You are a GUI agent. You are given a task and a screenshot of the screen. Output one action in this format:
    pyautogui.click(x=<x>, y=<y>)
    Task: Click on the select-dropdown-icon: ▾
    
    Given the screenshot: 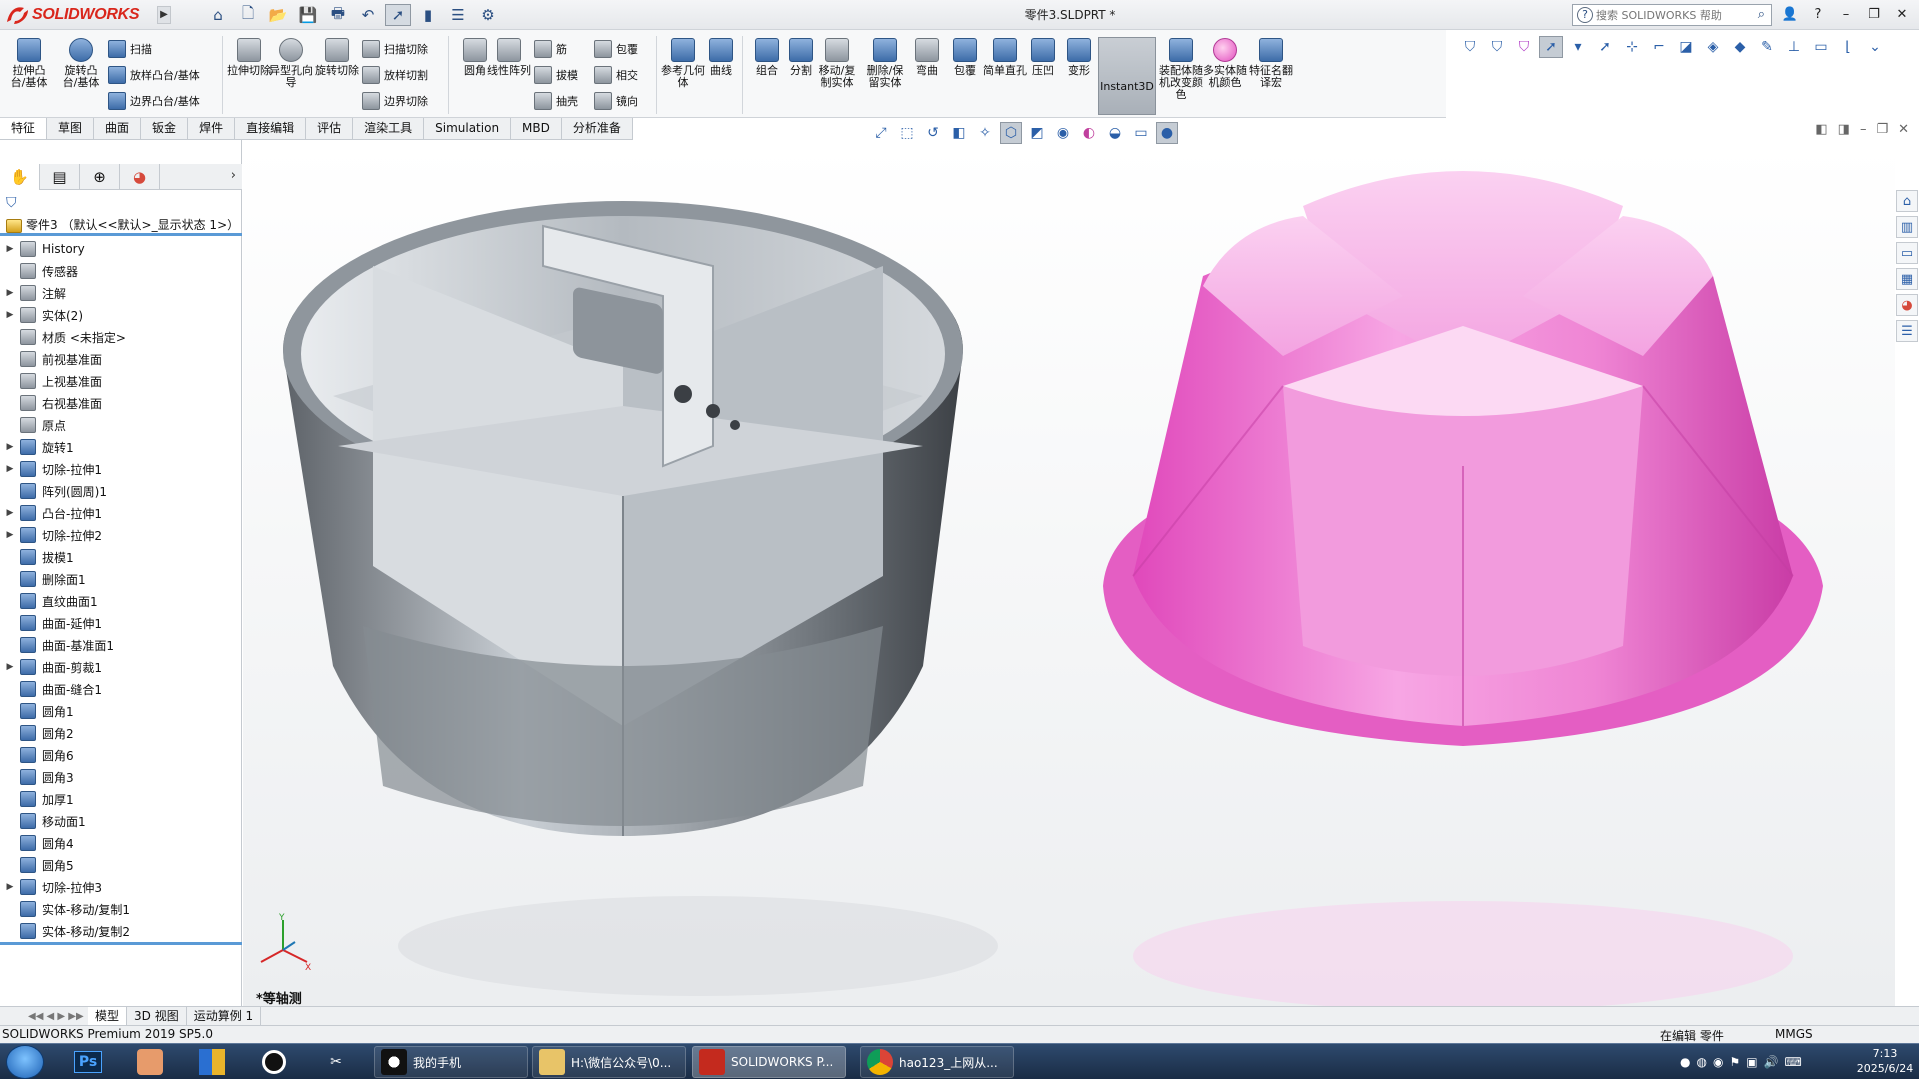 What is the action you would take?
    pyautogui.click(x=1578, y=47)
    